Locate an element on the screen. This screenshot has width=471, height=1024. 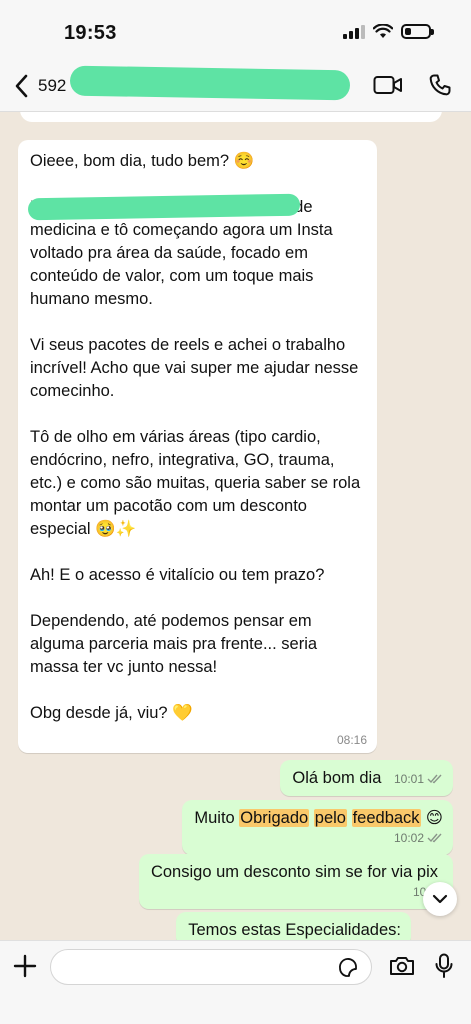
chat-header: 592 is located at coordinates (235, 87).